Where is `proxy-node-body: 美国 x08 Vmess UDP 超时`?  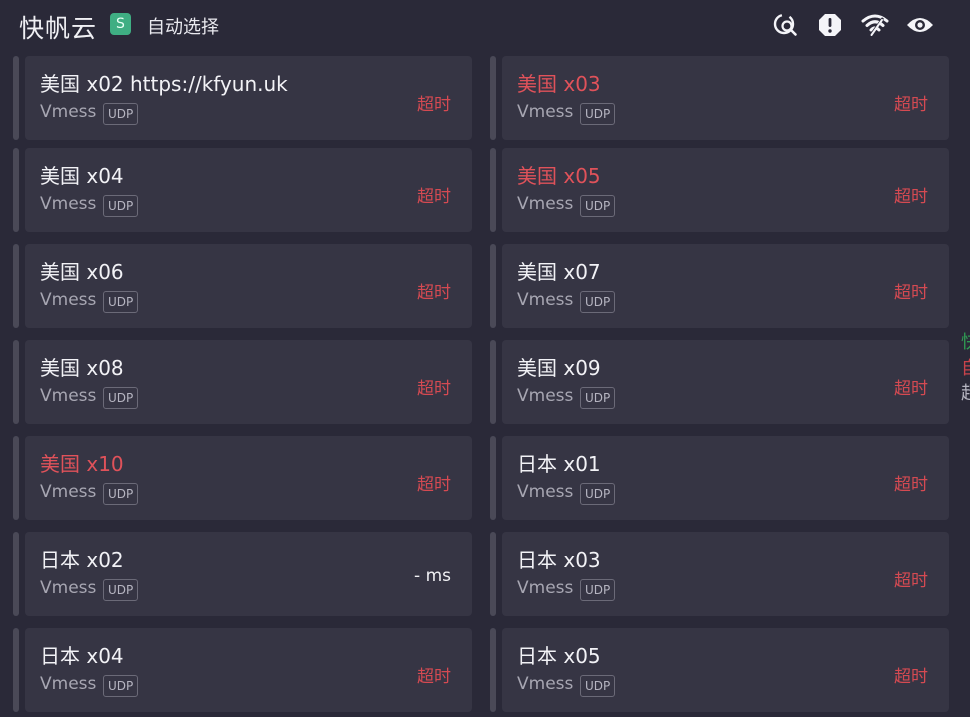
proxy-node-body: 美国 x08 Vmess UDP 超时 is located at coordinates (248, 382).